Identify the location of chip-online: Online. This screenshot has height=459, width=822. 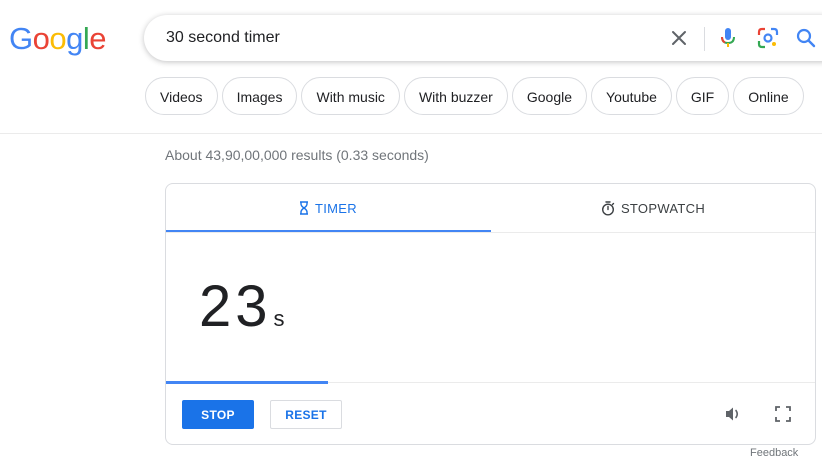
(768, 96).